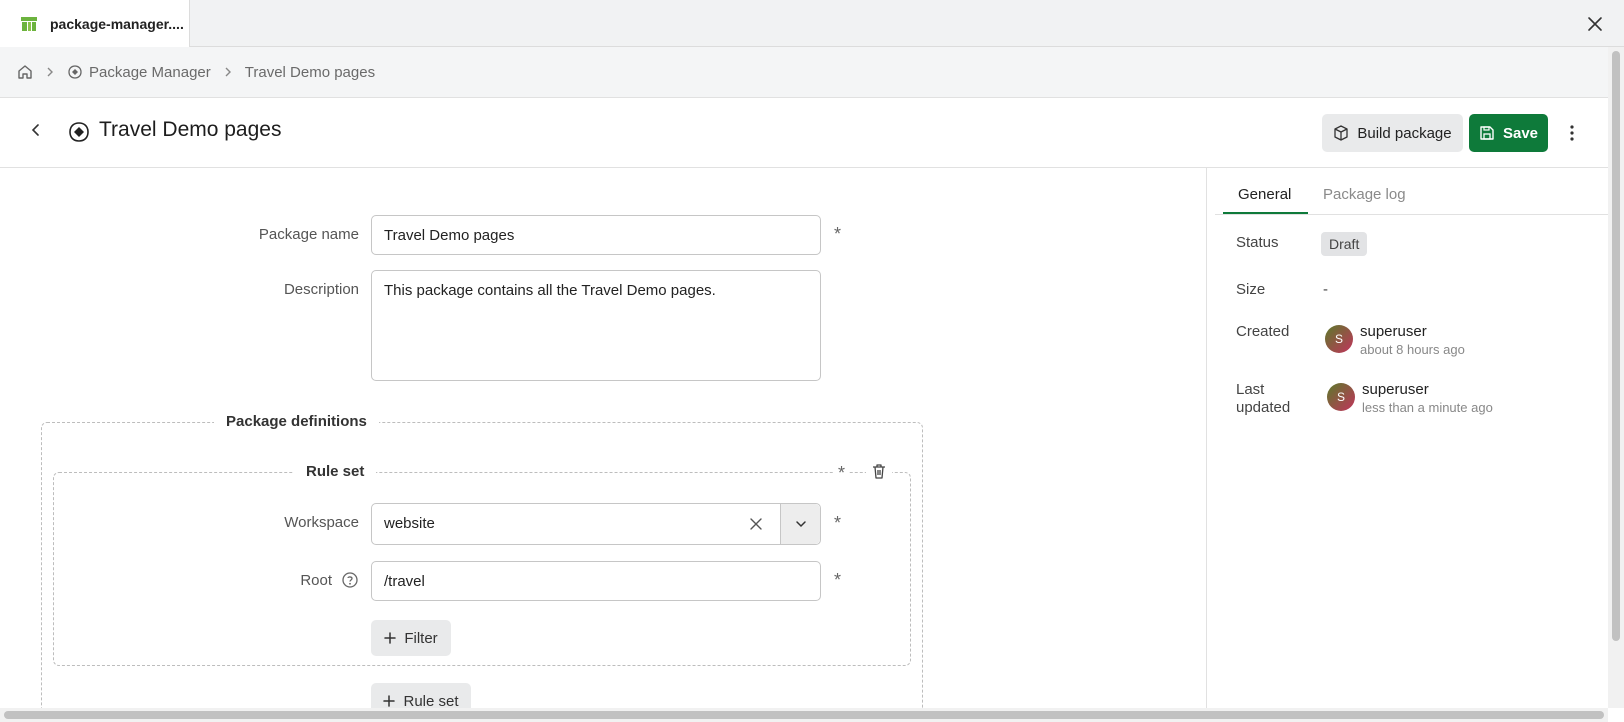 This screenshot has height=722, width=1624. I want to click on tab-general: General, so click(1264, 194).